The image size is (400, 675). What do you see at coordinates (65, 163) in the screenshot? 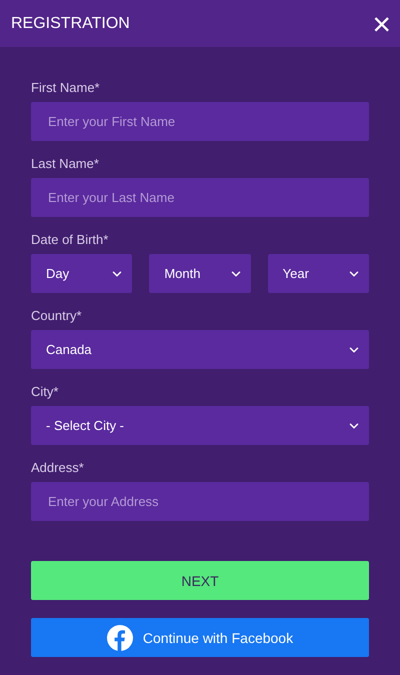
I see `field-label: Last Name*` at bounding box center [65, 163].